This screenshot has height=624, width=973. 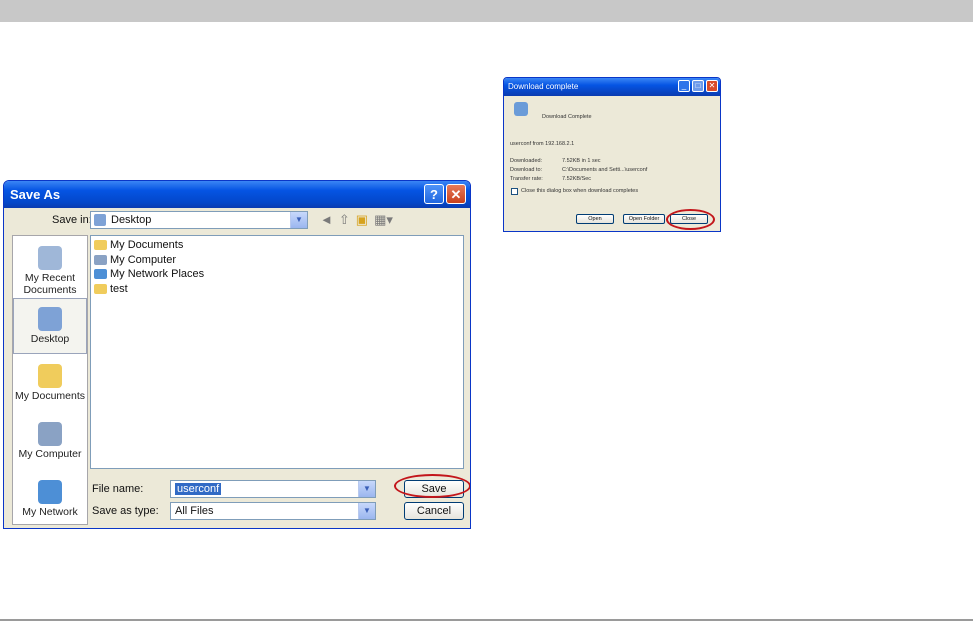 What do you see at coordinates (277, 245) in the screenshot?
I see `list-item: My Documents` at bounding box center [277, 245].